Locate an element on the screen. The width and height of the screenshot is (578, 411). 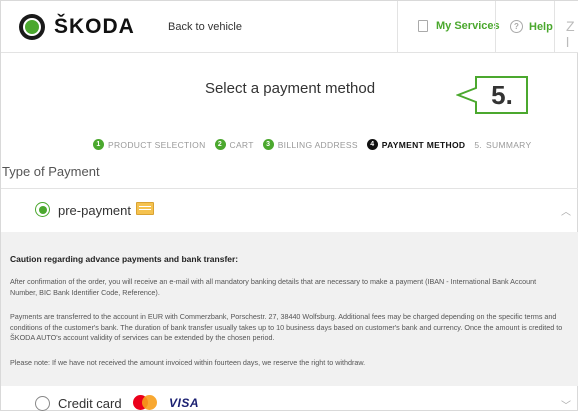
step-payment-method: 4 PAYMENT METHOD is located at coordinates (416, 144).